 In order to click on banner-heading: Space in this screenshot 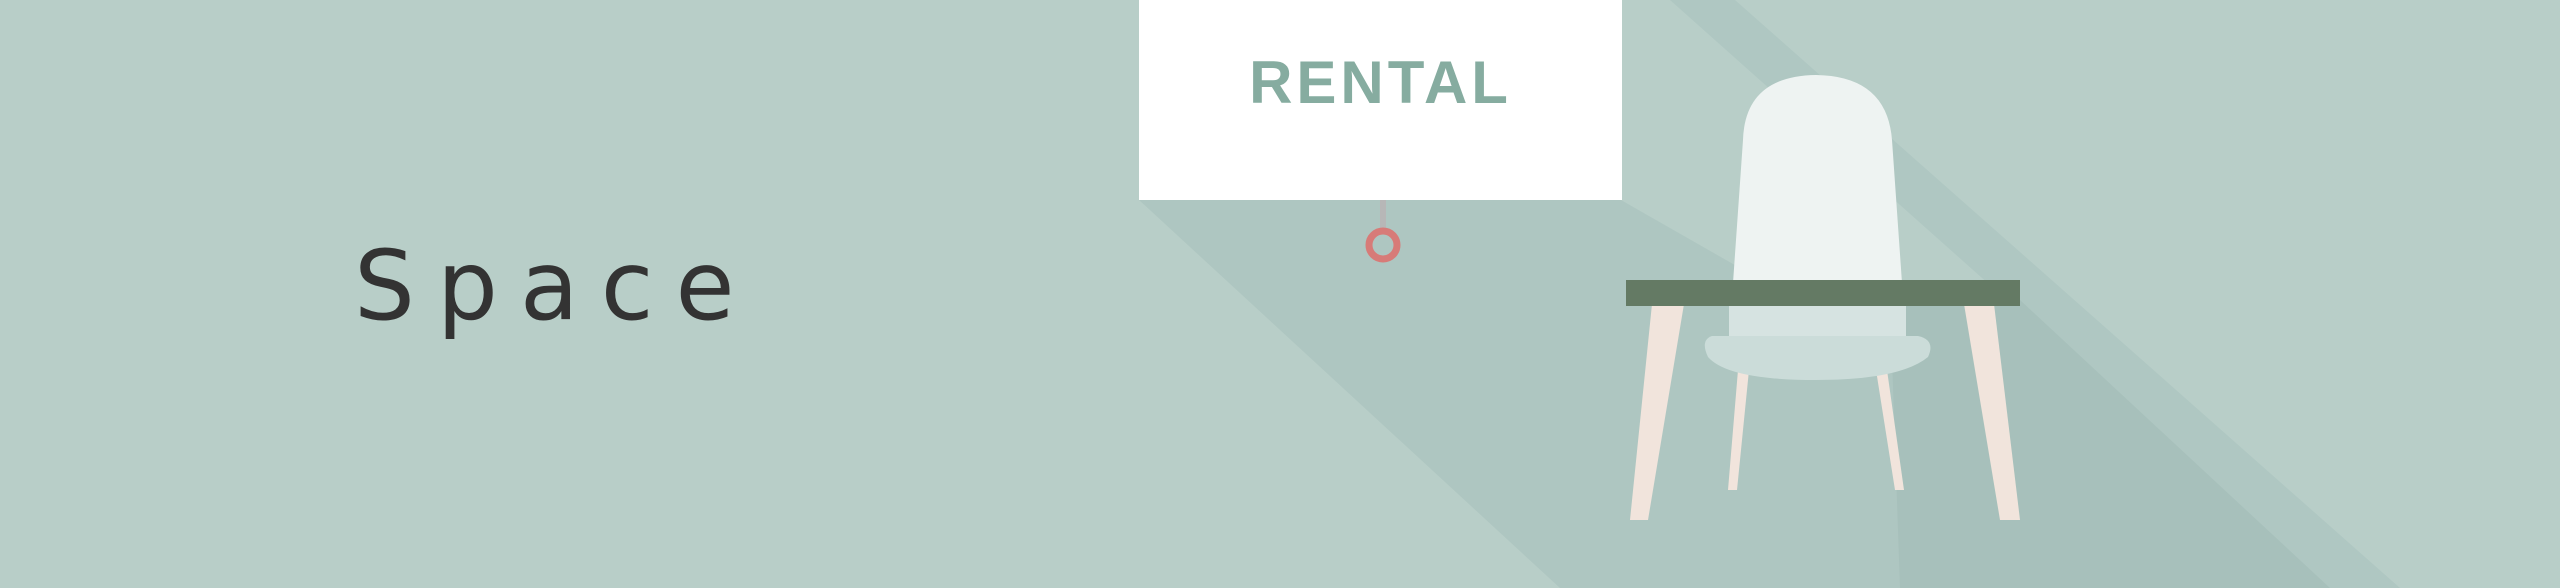, I will do `click(555, 286)`.